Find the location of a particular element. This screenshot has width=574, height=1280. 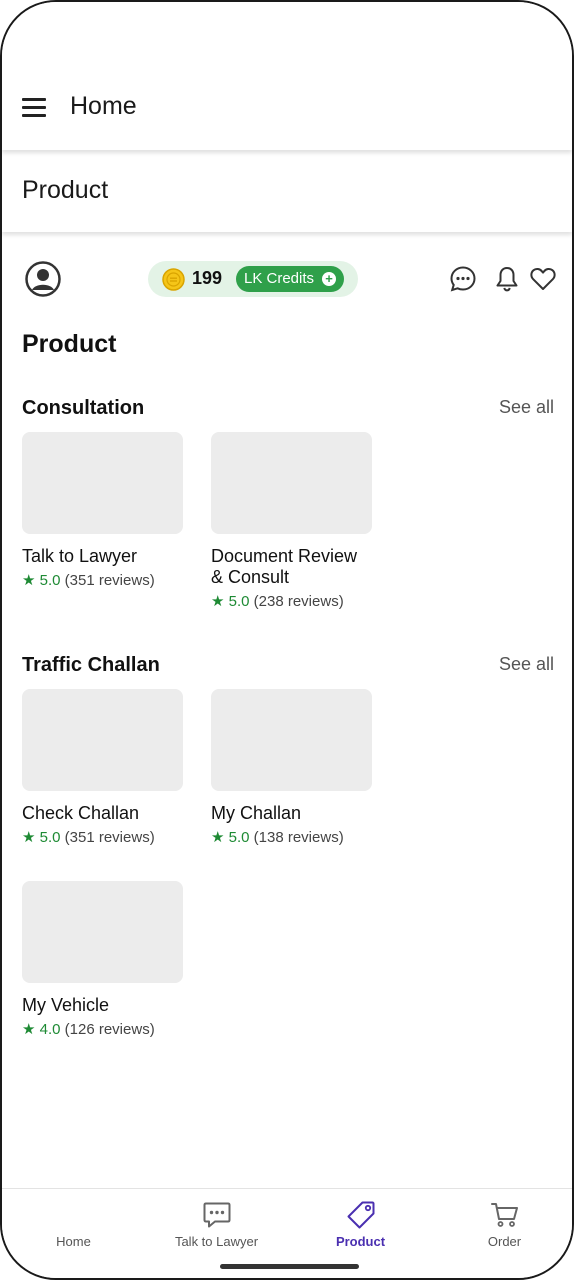

product-rating: ★ 5.0 (238 reviews) is located at coordinates (292, 601).